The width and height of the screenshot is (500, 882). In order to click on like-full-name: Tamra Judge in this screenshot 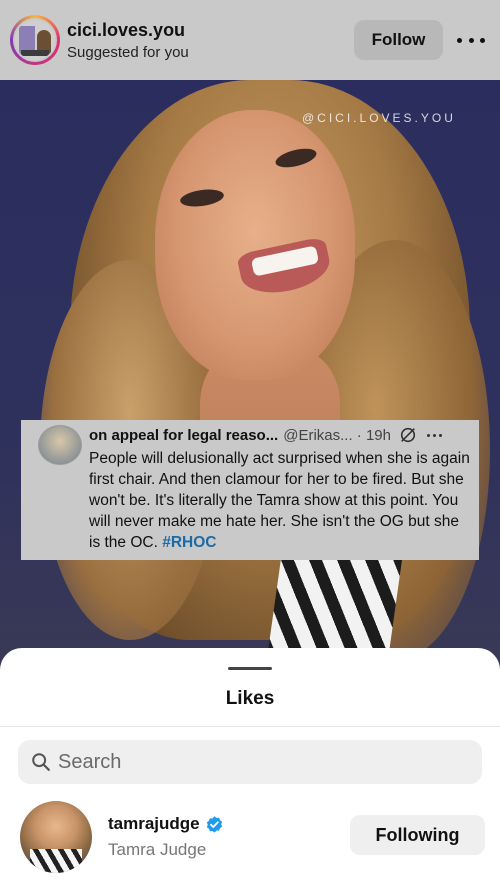, I will do `click(157, 849)`.